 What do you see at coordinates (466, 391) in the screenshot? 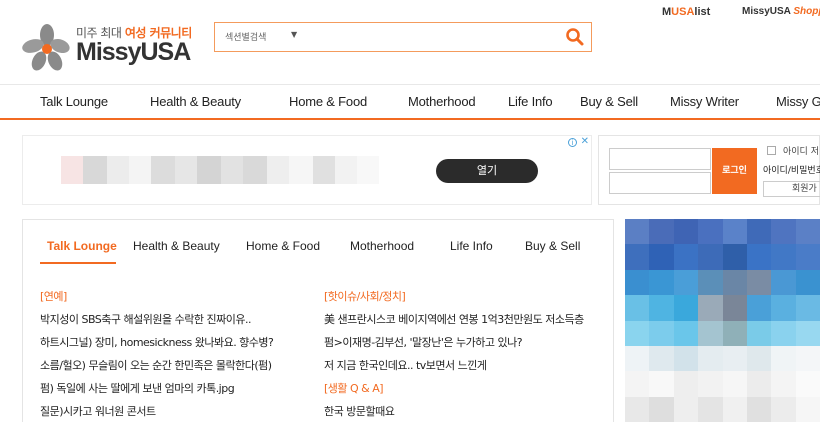
I see `category-label: [생활 Q & A]` at bounding box center [466, 391].